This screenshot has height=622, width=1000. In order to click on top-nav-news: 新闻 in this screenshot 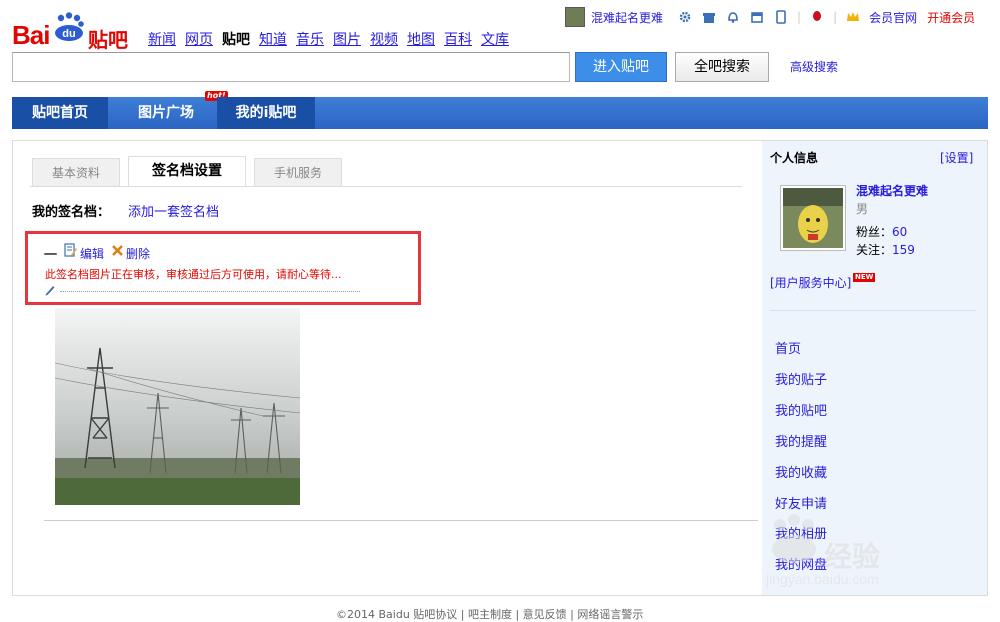, I will do `click(162, 39)`.